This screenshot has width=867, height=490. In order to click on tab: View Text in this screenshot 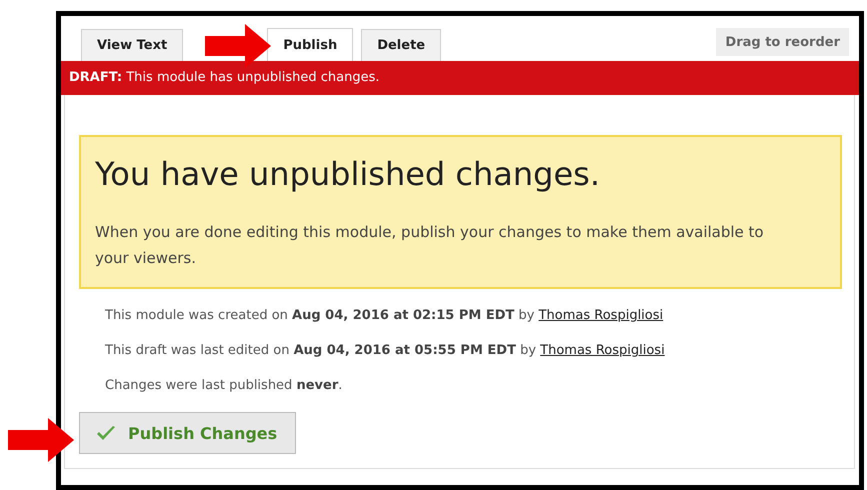, I will do `click(132, 45)`.